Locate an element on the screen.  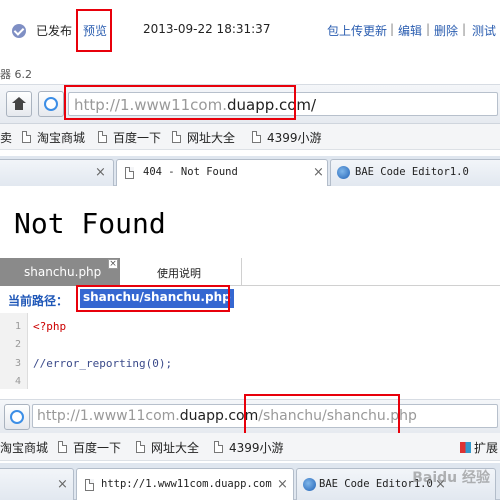
watermark: Baidu 经验 is located at coordinates (451, 478).